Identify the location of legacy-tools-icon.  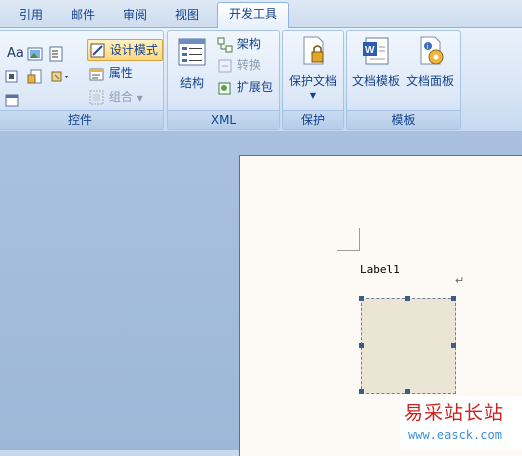
(59, 76).